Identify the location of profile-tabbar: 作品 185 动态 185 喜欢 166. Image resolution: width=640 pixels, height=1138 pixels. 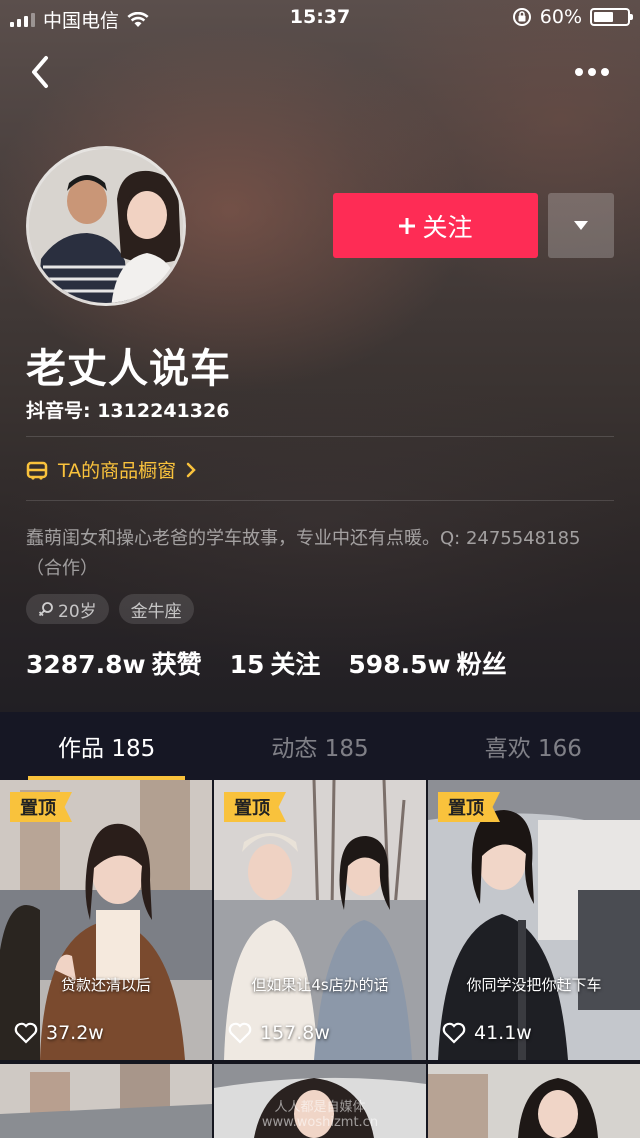
(320, 746).